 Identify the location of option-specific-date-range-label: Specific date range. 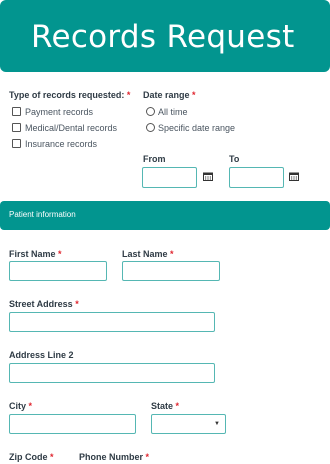
(197, 128).